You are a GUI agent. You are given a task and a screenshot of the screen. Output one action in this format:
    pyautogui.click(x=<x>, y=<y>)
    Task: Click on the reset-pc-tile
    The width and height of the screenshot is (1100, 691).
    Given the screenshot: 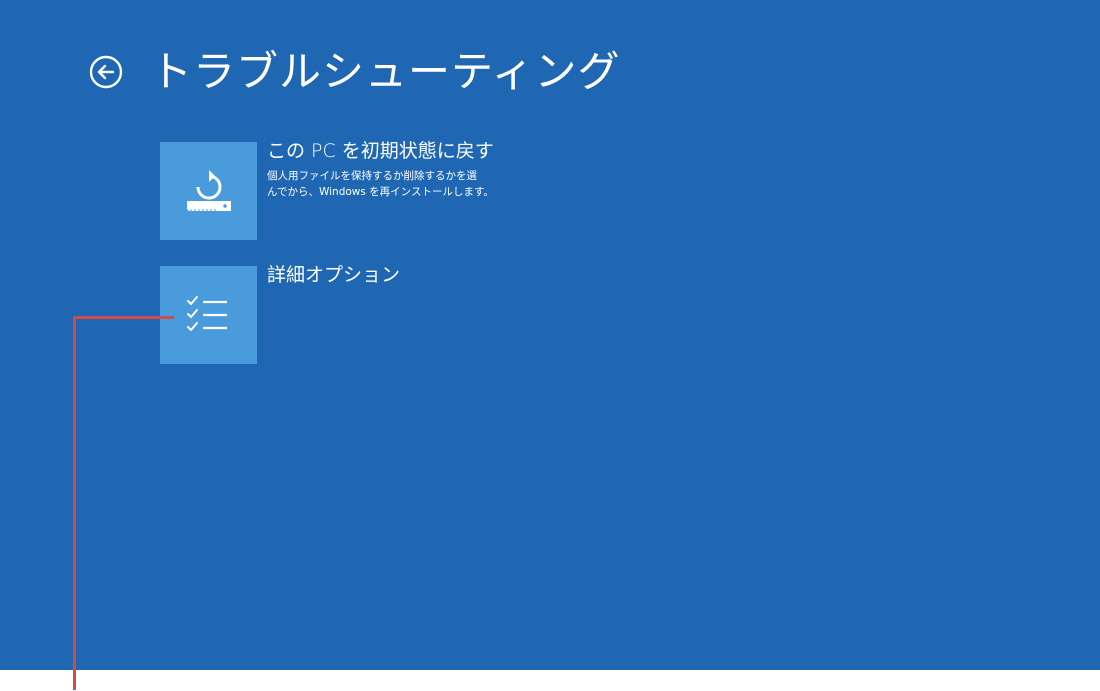 What is the action you would take?
    pyautogui.click(x=208, y=191)
    